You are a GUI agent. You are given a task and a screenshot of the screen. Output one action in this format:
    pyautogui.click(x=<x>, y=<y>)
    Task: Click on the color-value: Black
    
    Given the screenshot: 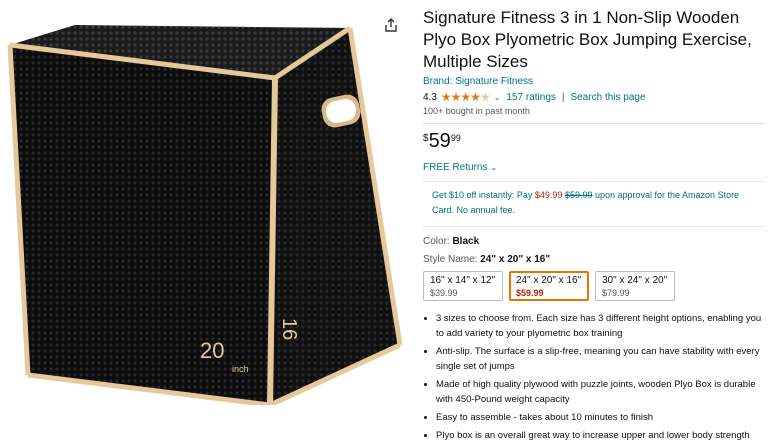 What is the action you would take?
    pyautogui.click(x=466, y=241)
    